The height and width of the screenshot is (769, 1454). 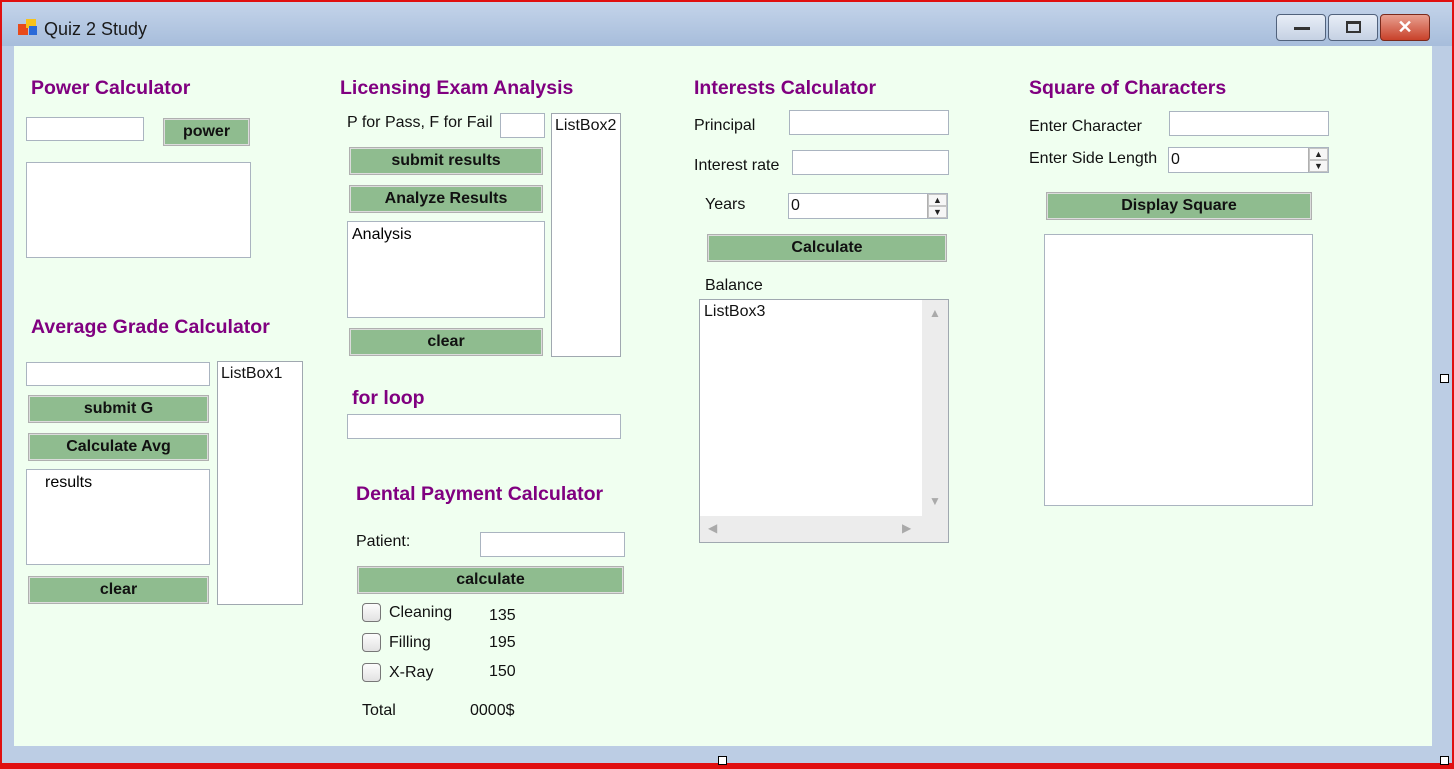 What do you see at coordinates (712, 528) in the screenshot?
I see `scroll-left-icon: ◀` at bounding box center [712, 528].